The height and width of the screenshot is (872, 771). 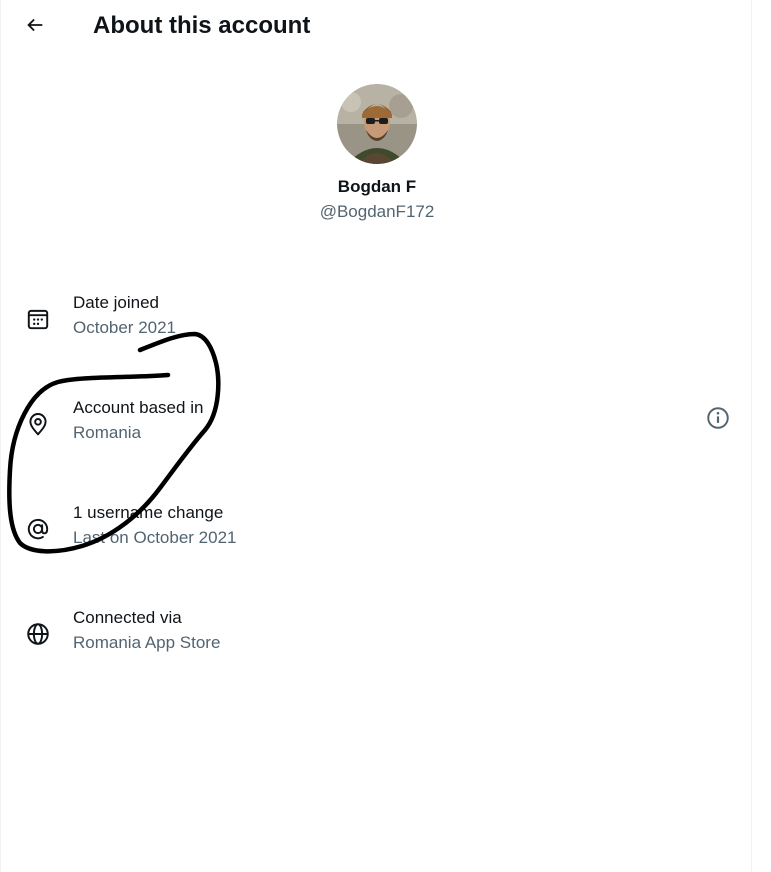 I want to click on date-joined-label: Date joined, so click(x=116, y=302).